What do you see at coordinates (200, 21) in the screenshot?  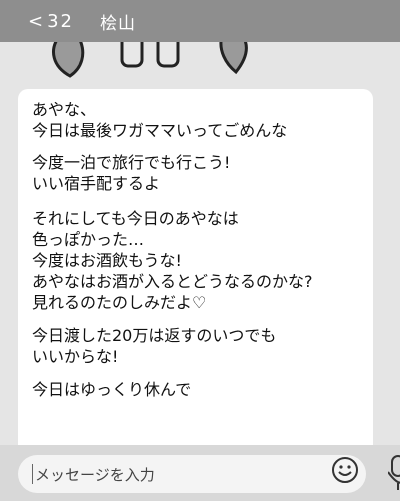 I see `chat-header: <32 桧山` at bounding box center [200, 21].